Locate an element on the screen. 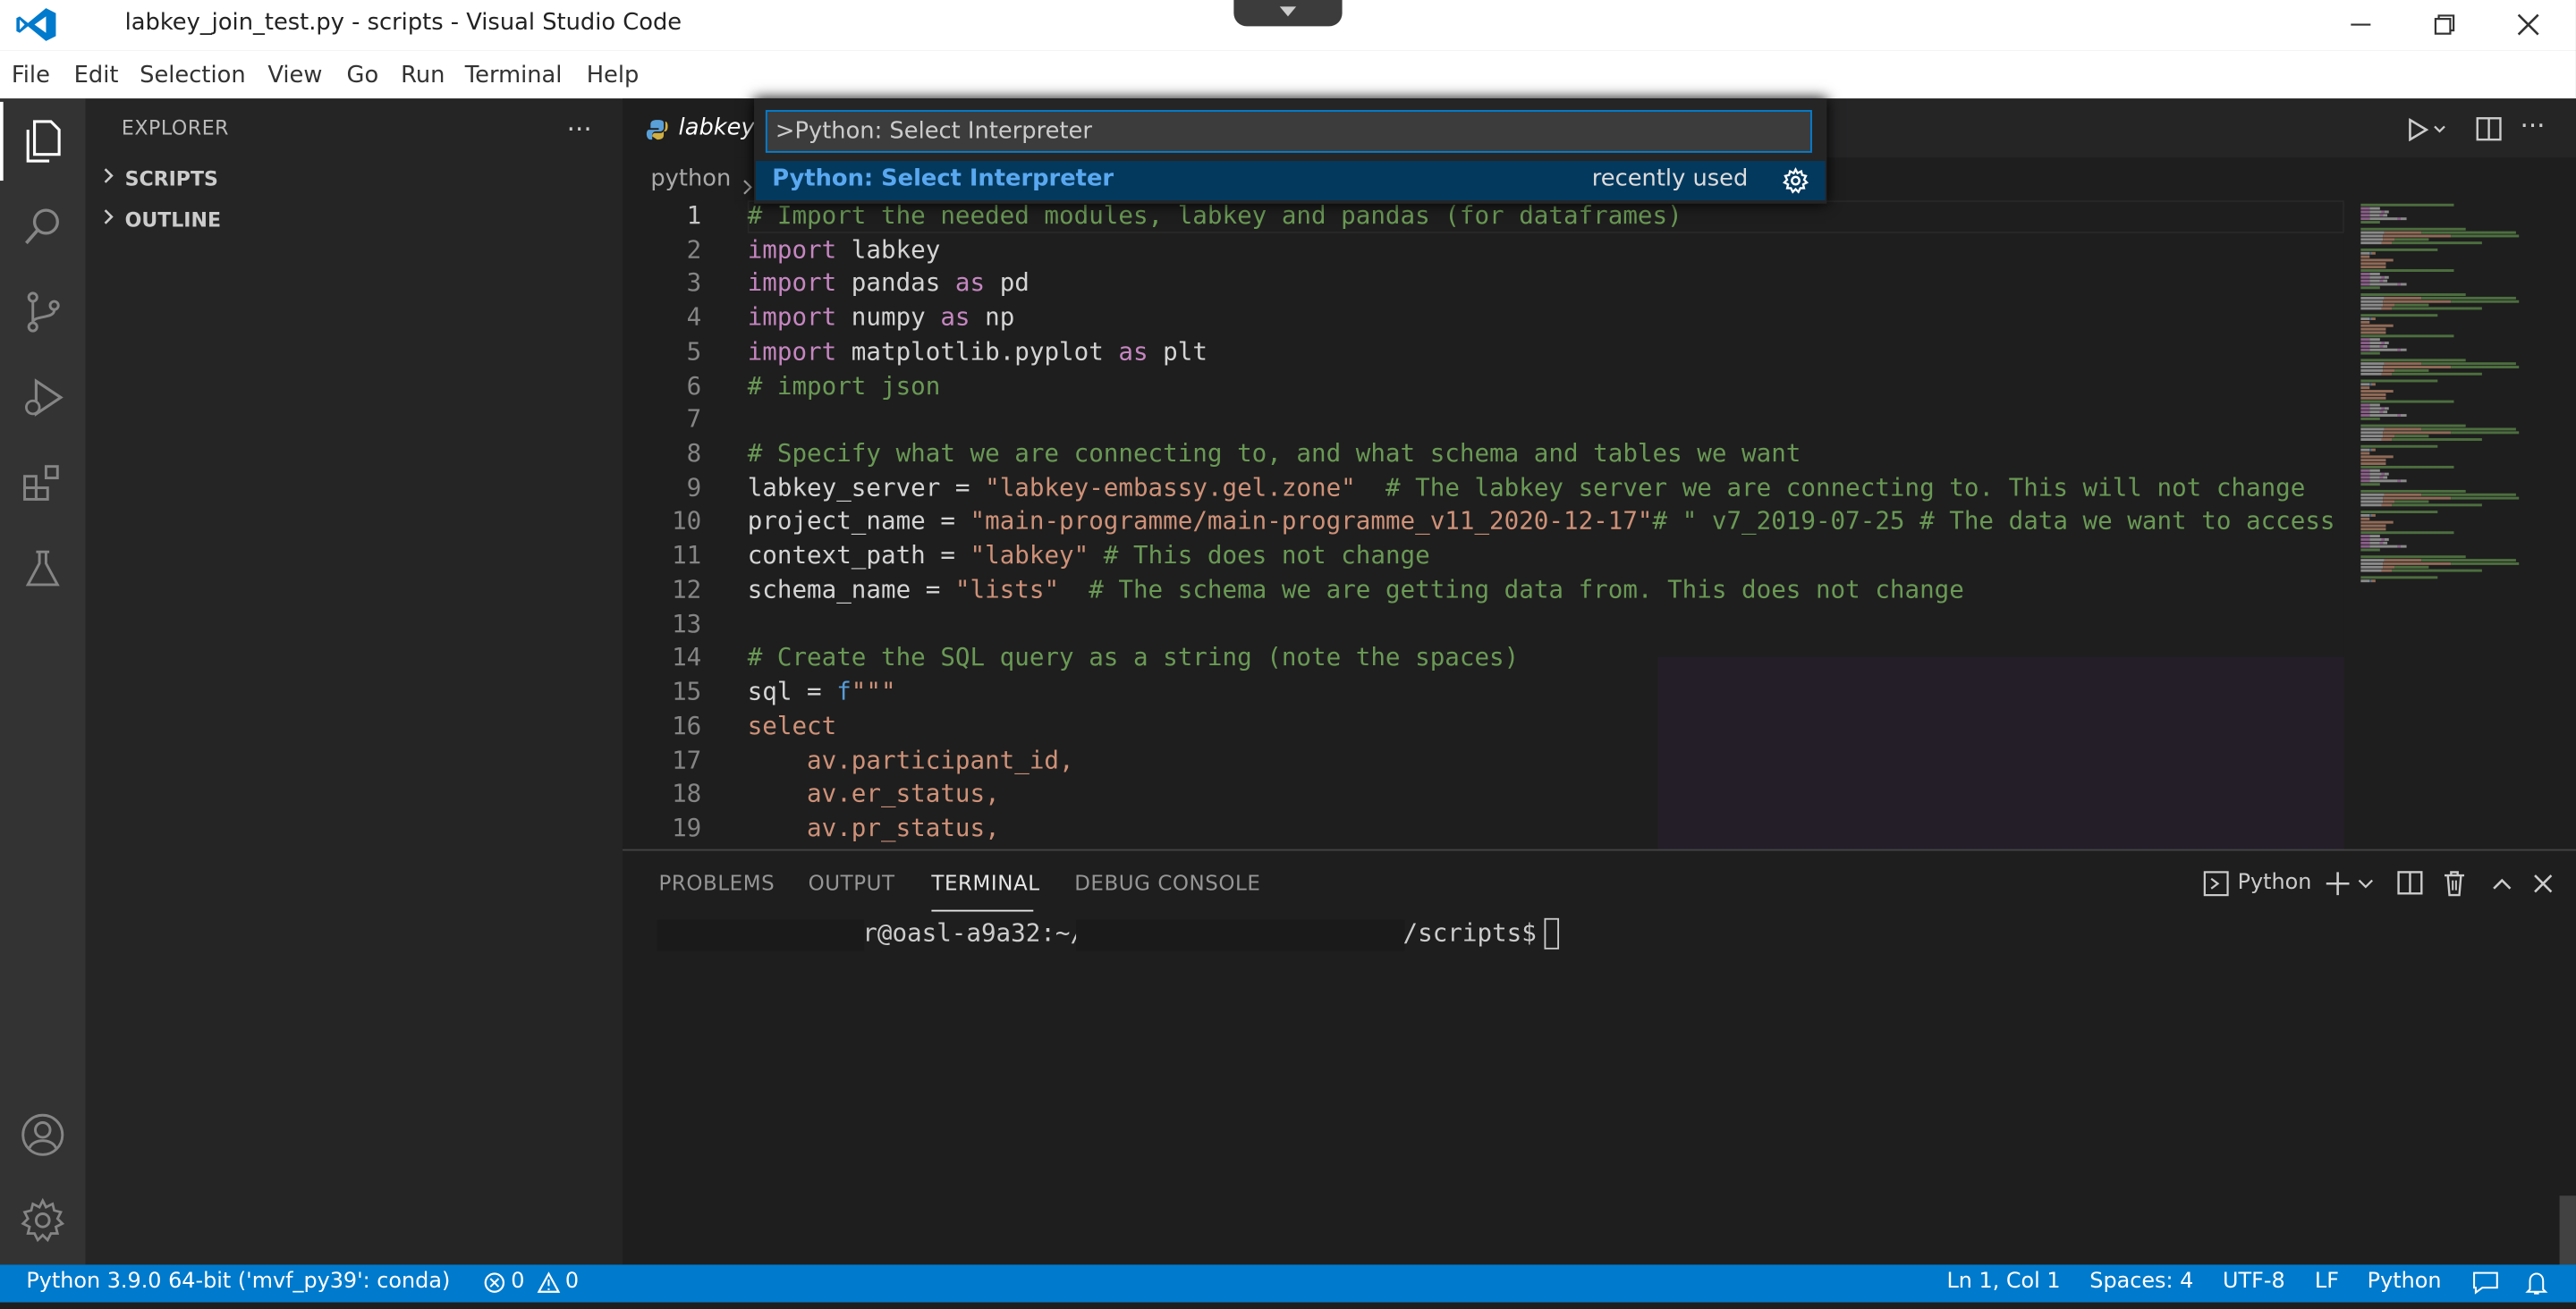  gear-icon is located at coordinates (1795, 183).